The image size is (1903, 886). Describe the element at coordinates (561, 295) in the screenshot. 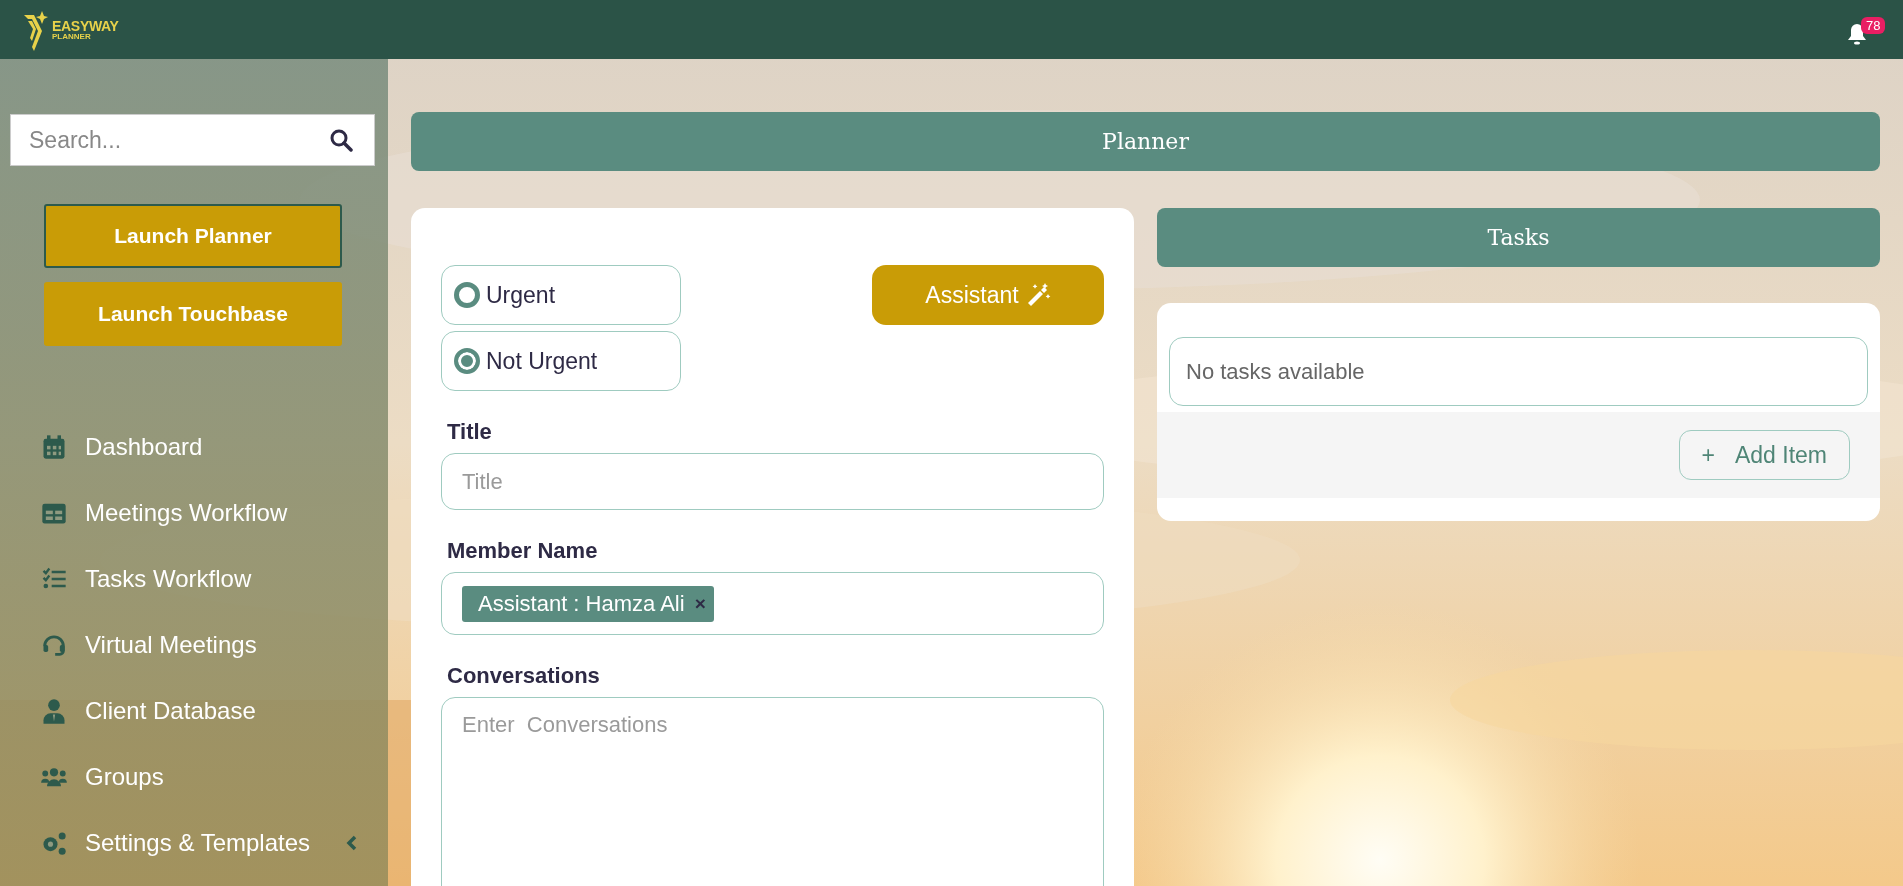

I see `radio-option: Urgent` at that location.